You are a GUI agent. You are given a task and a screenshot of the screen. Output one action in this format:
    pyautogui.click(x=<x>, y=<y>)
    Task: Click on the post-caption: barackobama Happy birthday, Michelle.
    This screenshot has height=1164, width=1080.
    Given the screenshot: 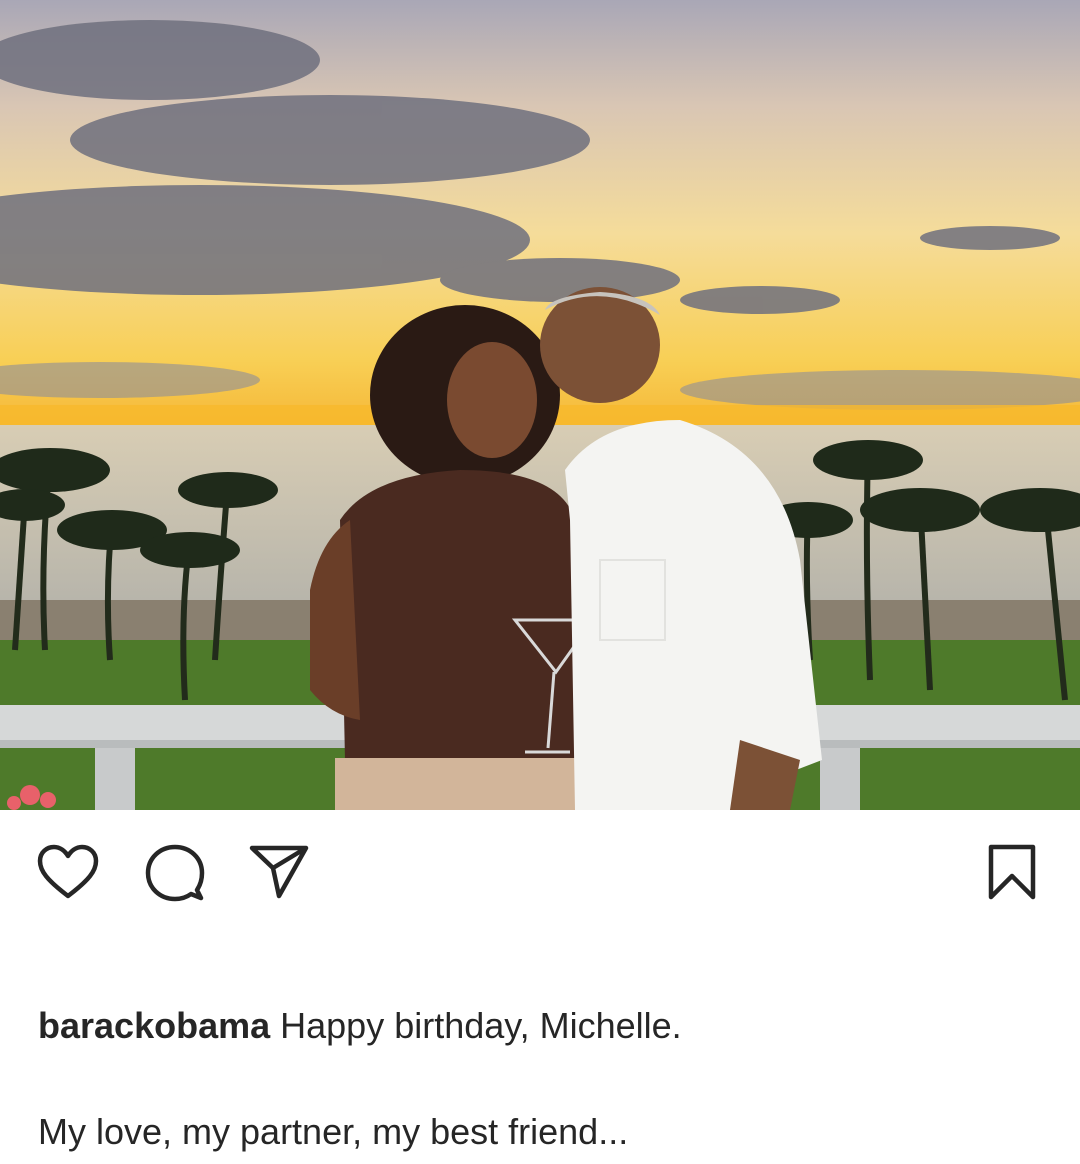 What is the action you would take?
    pyautogui.click(x=543, y=1026)
    